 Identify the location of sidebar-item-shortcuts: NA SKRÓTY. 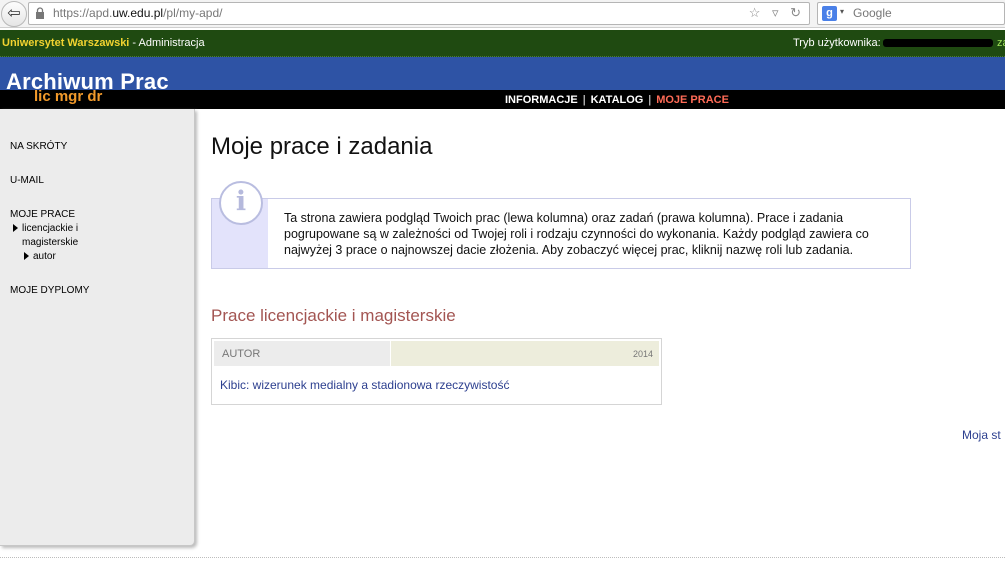
(38, 146).